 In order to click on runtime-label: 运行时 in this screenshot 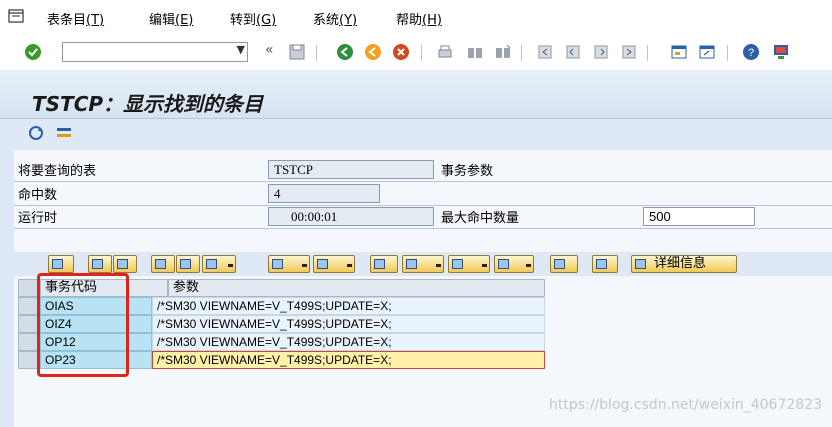, I will do `click(38, 218)`.